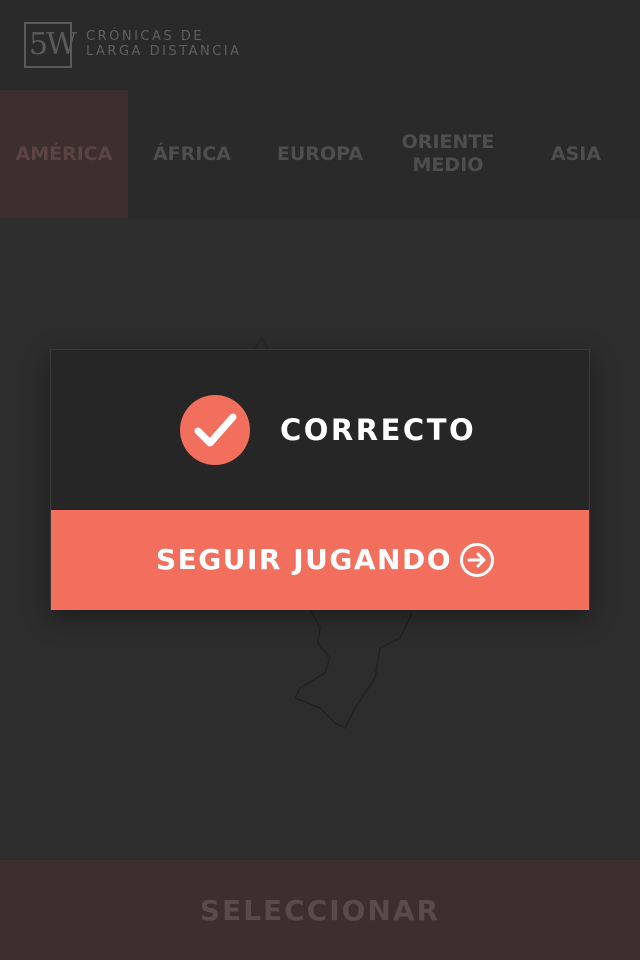 Image resolution: width=640 pixels, height=960 pixels. Describe the element at coordinates (64, 154) in the screenshot. I see `tab-america: AMÉRICA` at that location.